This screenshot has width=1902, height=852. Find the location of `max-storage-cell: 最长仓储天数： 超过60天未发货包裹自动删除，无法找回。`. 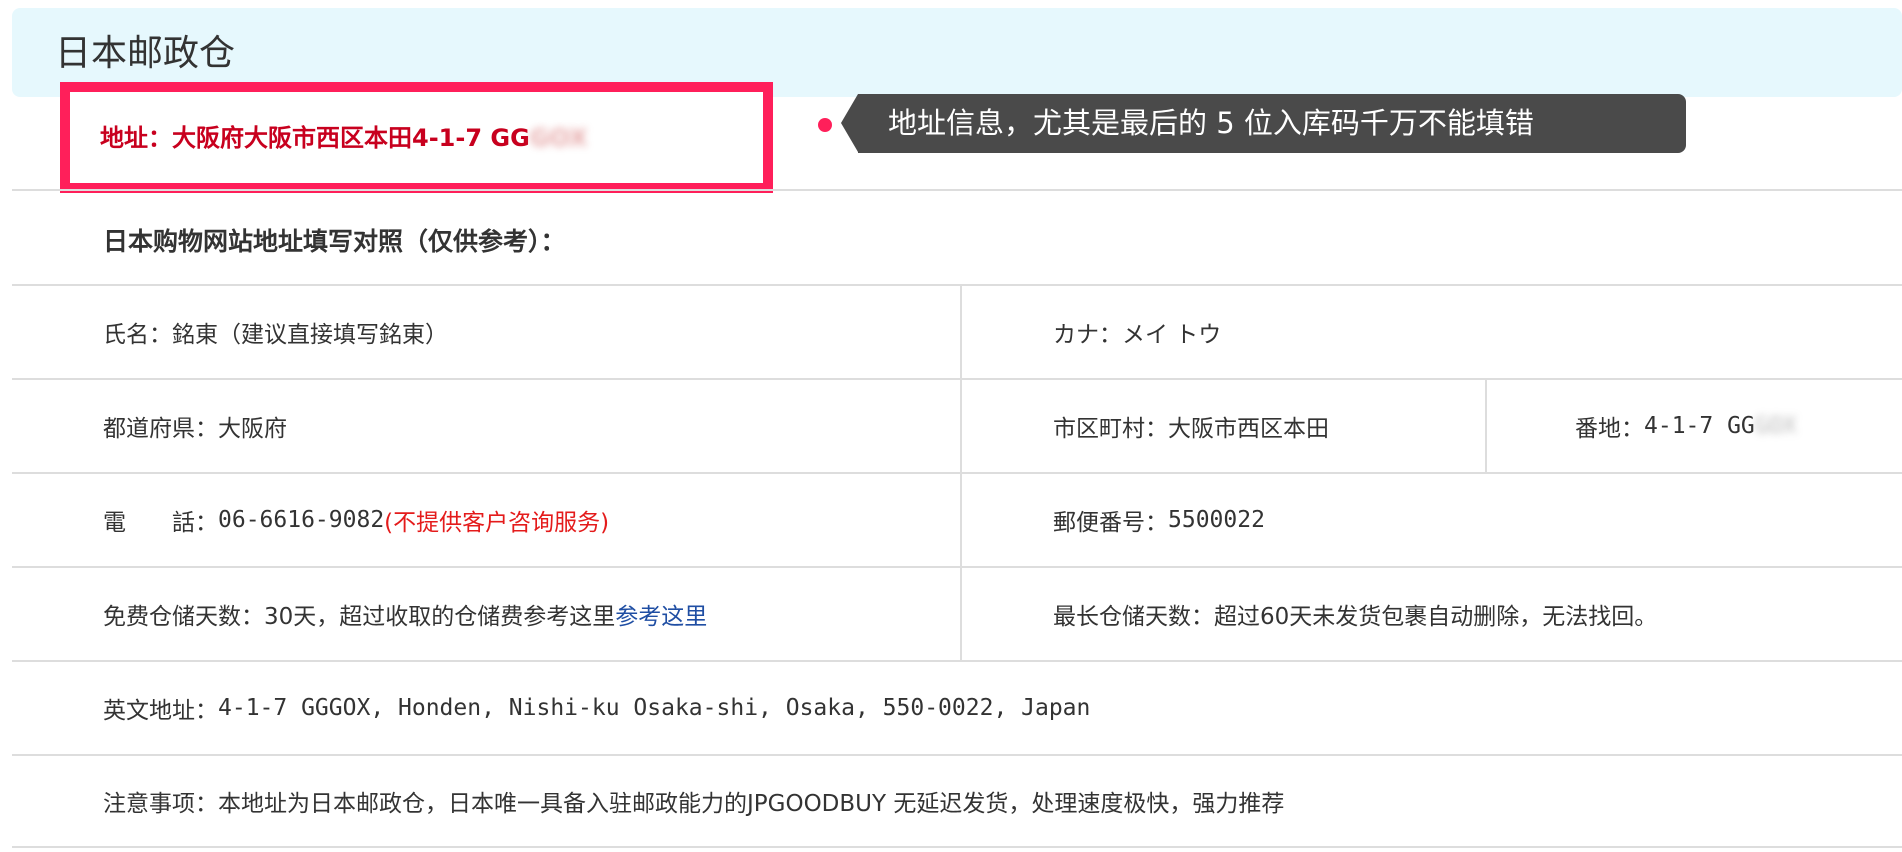

max-storage-cell: 最长仓储天数： 超过60天未发货包裹自动删除，无法找回。 is located at coordinates (1308, 614).